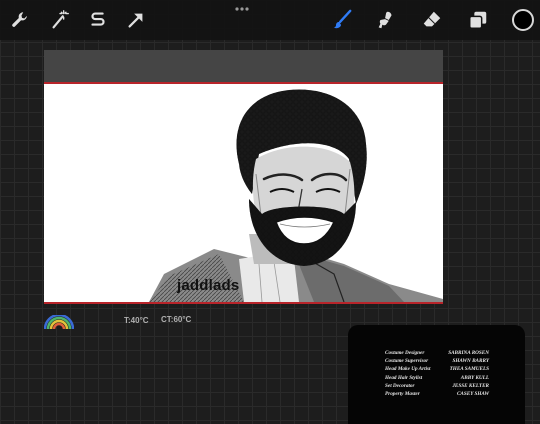 The image size is (540, 424). I want to click on credit-row: Head Hair Stylist ABBY KULL, so click(436, 379).